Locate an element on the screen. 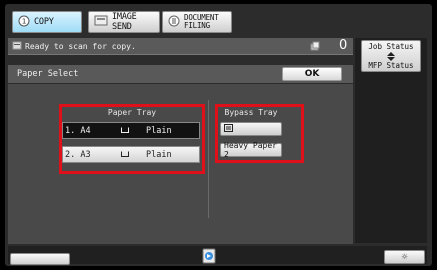  bottom-left-button is located at coordinates (40, 259).